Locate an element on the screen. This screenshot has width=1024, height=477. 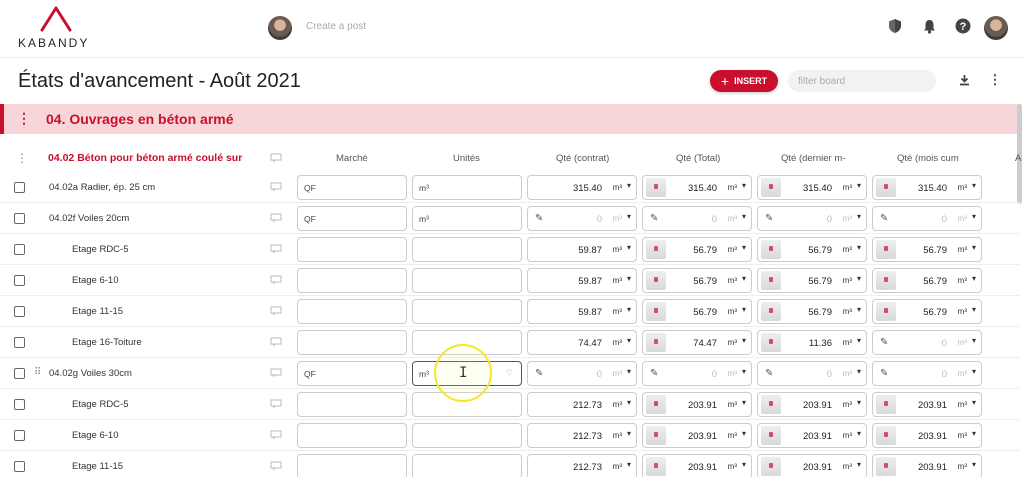
section-menu-icon: ⋮ is located at coordinates (24, 118).